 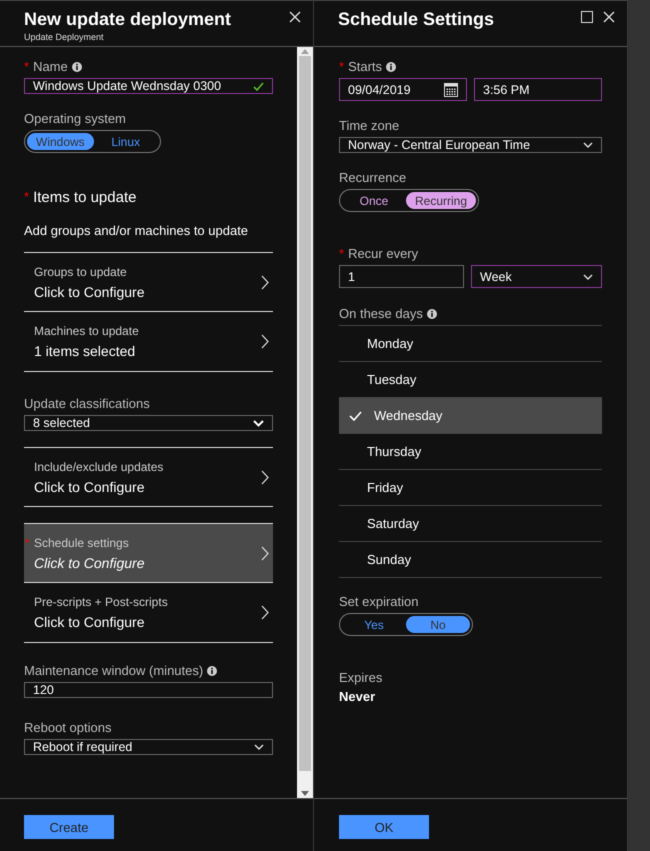 I want to click on configure-row: Pre-scripts + Post-scripts Click to Configure, so click(x=148, y=613).